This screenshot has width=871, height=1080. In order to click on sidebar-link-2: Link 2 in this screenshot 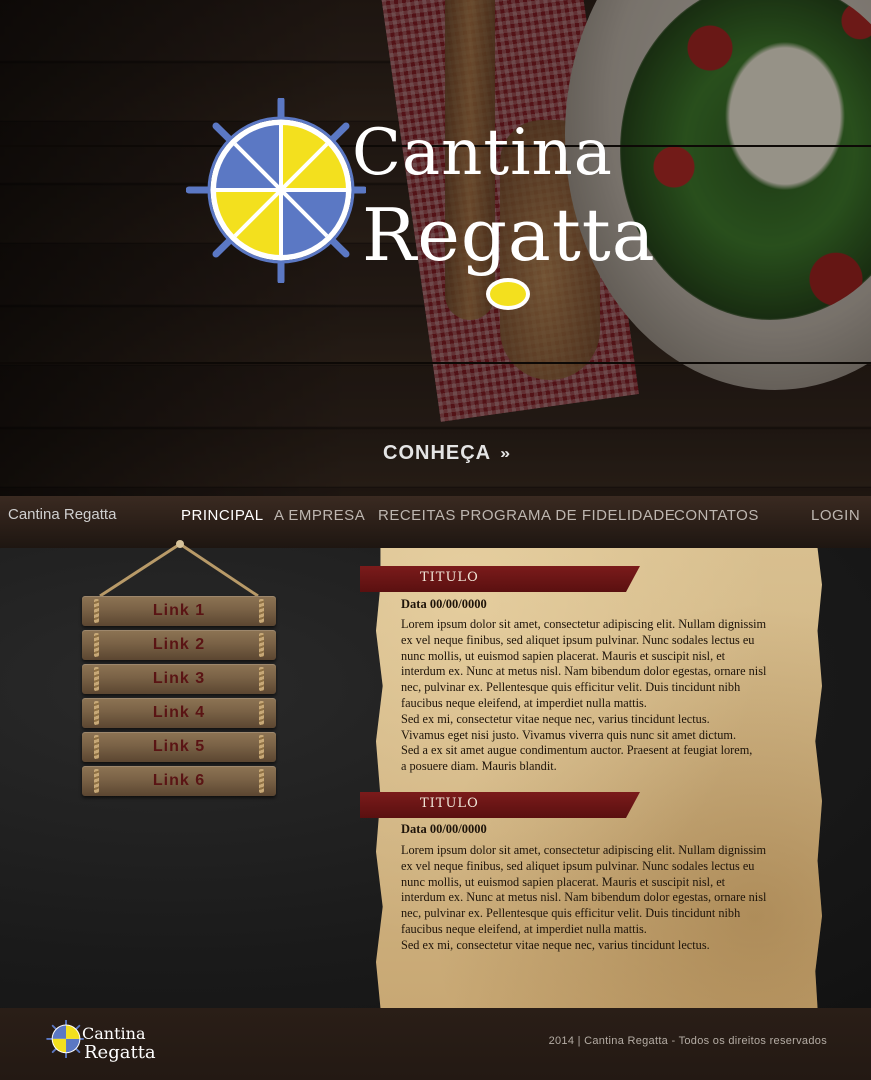, I will do `click(179, 645)`.